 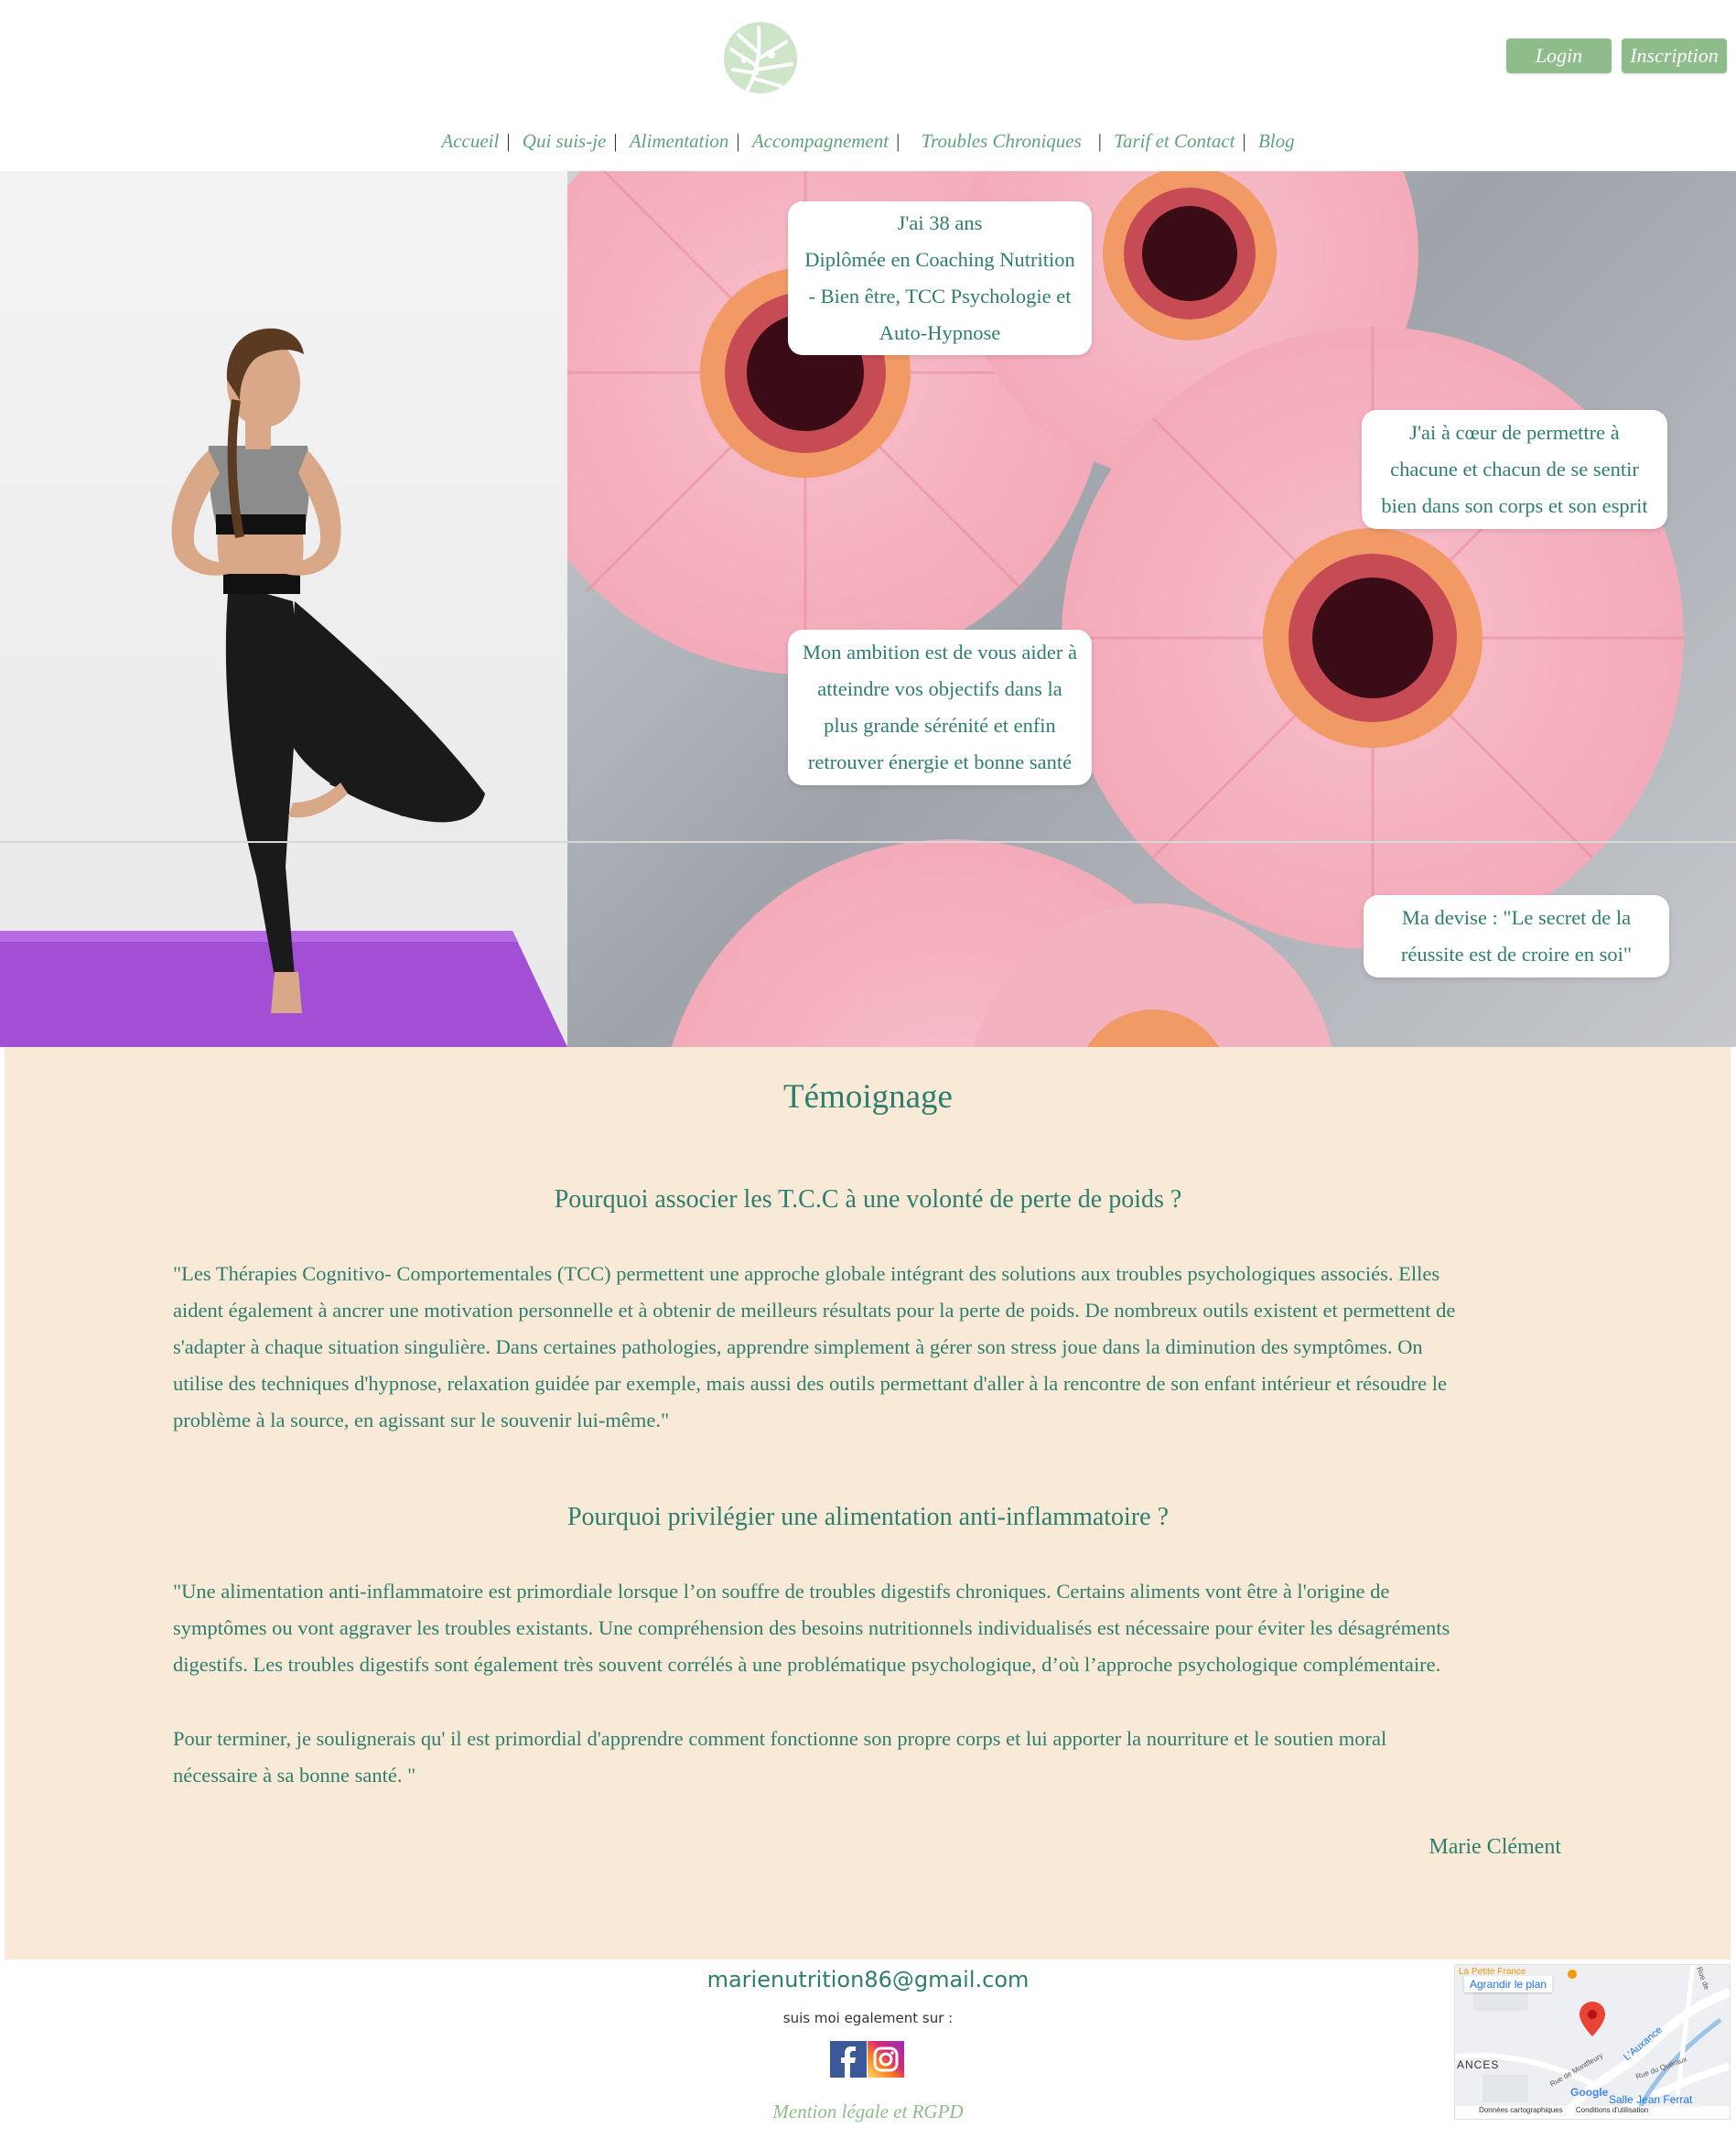 What do you see at coordinates (1515, 432) in the screenshot?
I see `mission-line: J'ai à cœur de permettre à` at bounding box center [1515, 432].